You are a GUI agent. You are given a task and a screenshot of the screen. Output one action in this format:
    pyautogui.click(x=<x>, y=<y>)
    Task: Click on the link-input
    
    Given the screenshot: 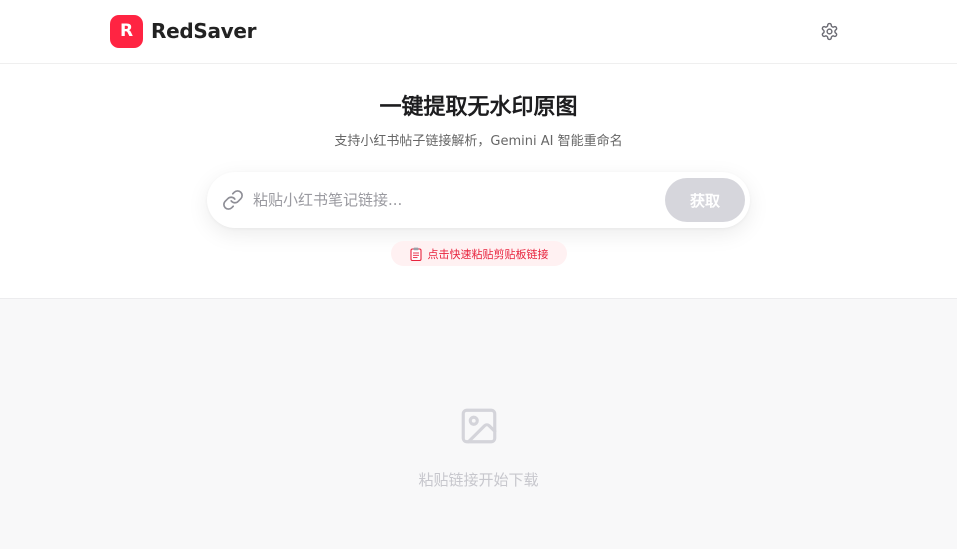 What is the action you would take?
    pyautogui.click(x=453, y=200)
    